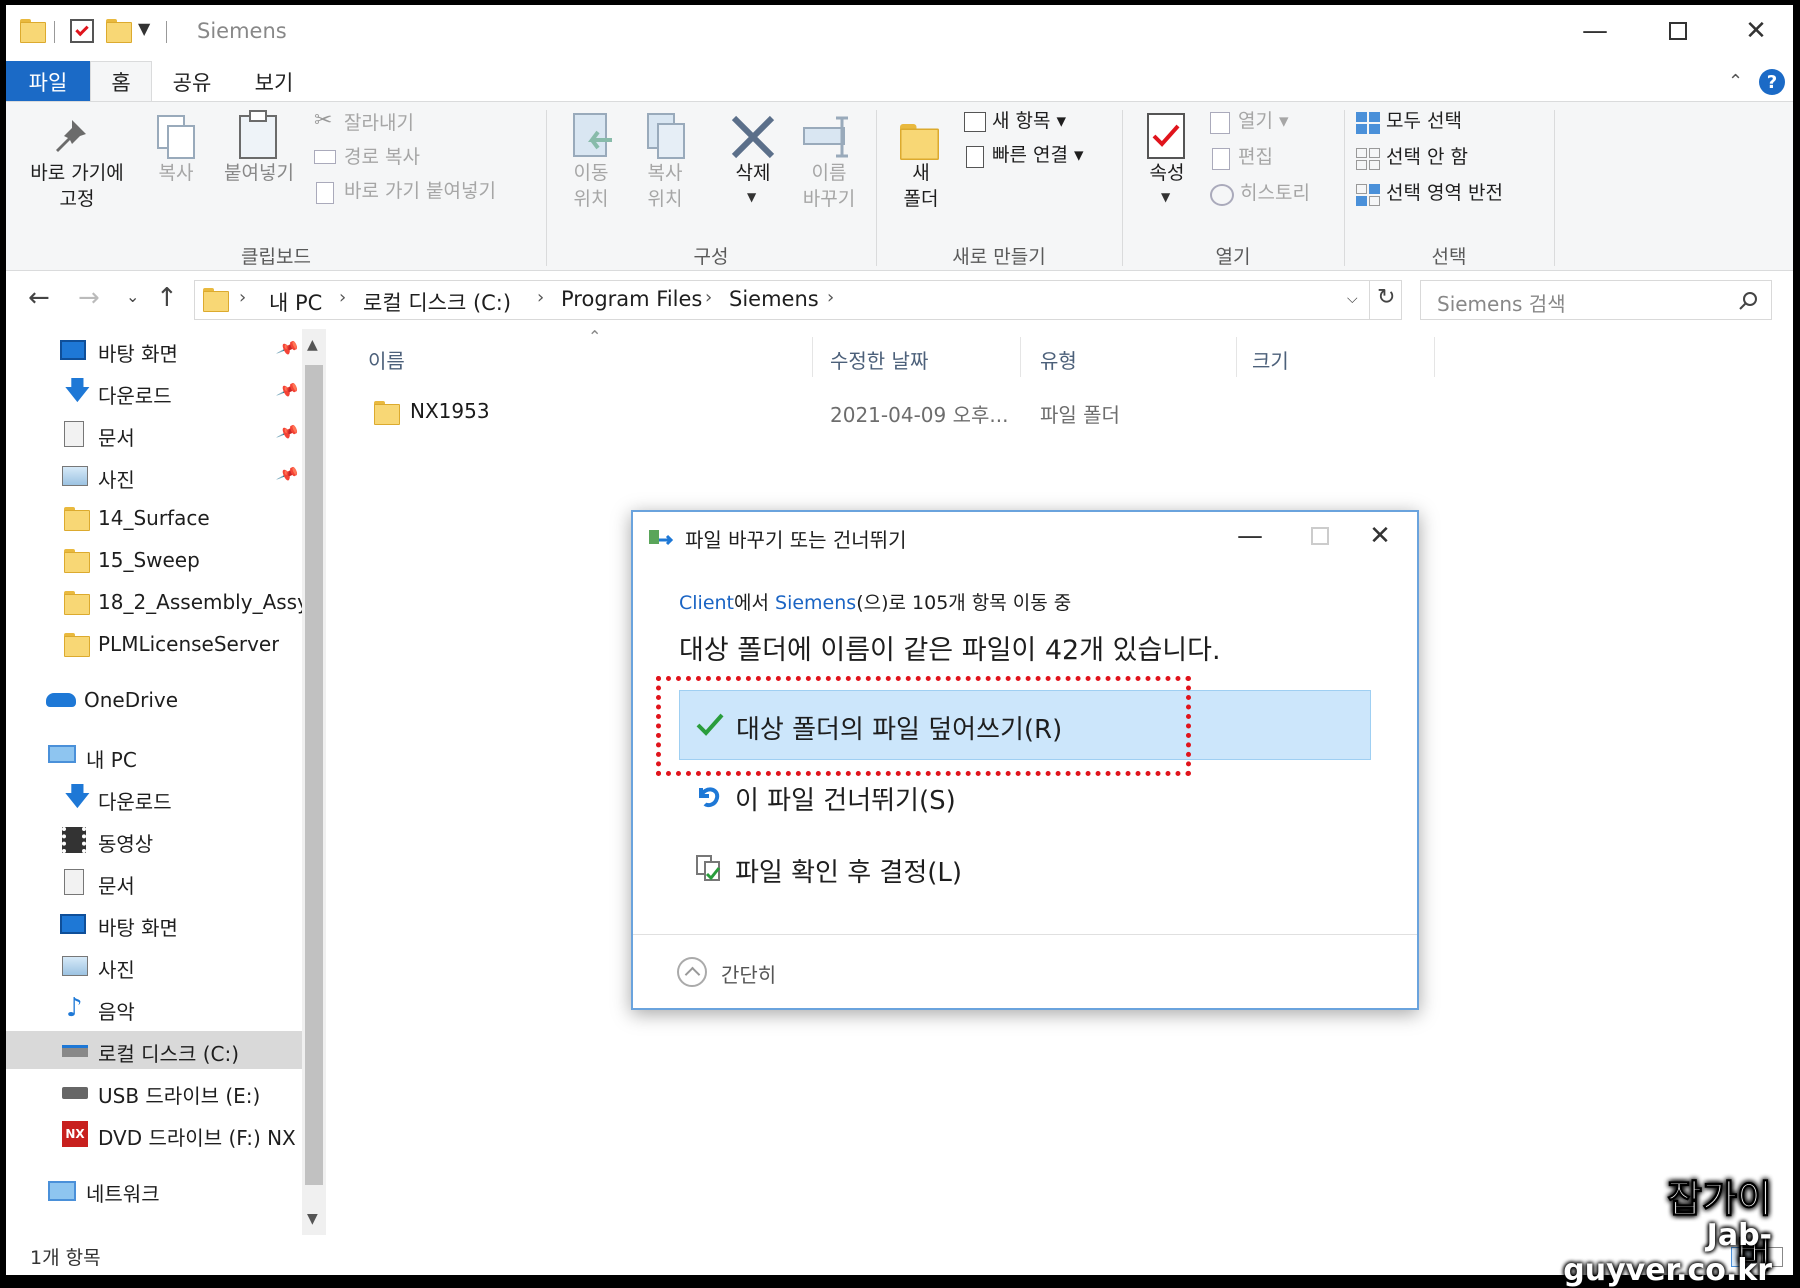  Describe the element at coordinates (154, 700) in the screenshot. I see `sidebar-item-onedrive: OneDrive` at that location.